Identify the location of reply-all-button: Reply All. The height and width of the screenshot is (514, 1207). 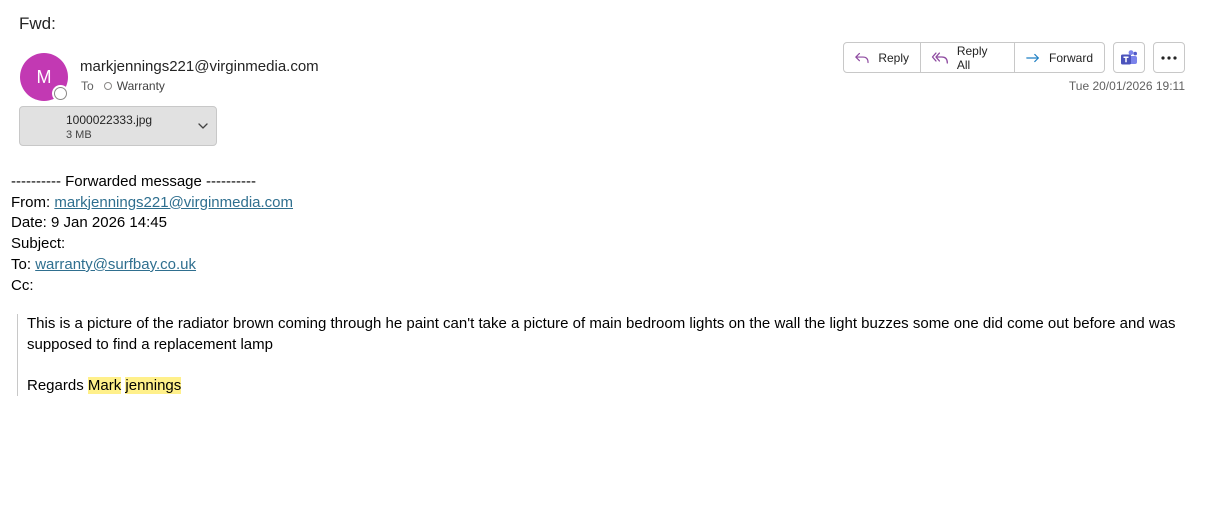
(968, 57).